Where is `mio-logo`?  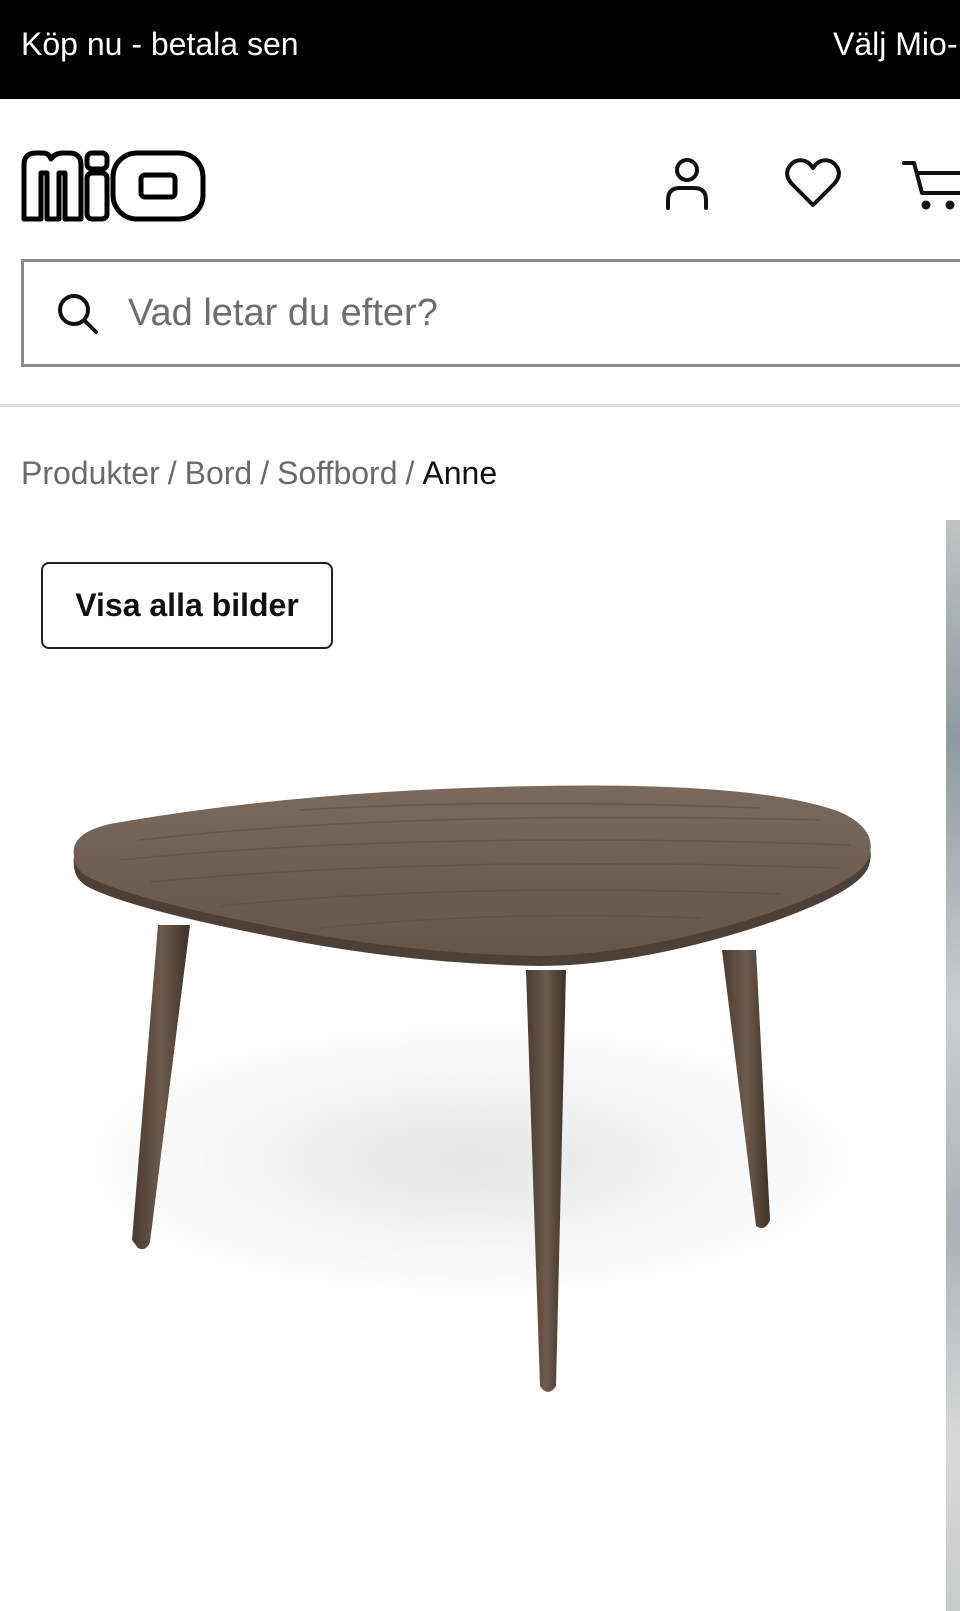 mio-logo is located at coordinates (114, 186).